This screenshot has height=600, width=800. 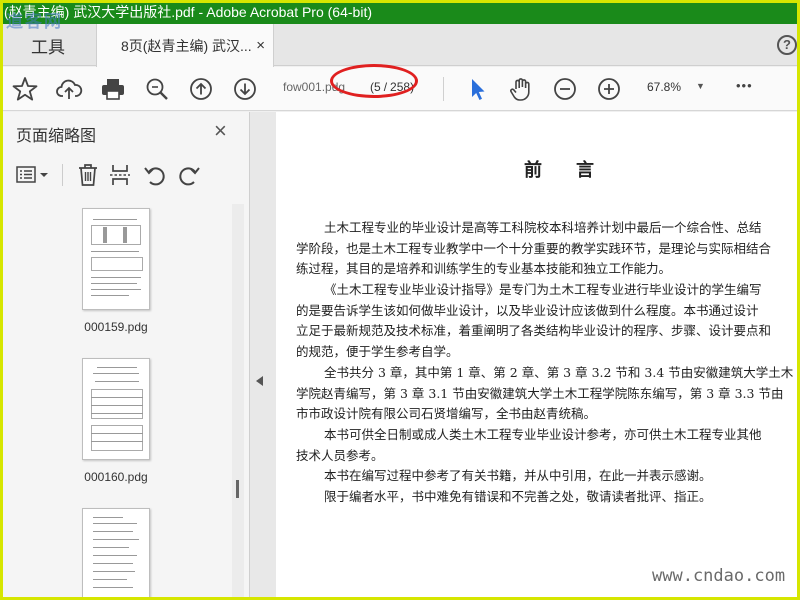 I want to click on star-icon, so click(x=25, y=89).